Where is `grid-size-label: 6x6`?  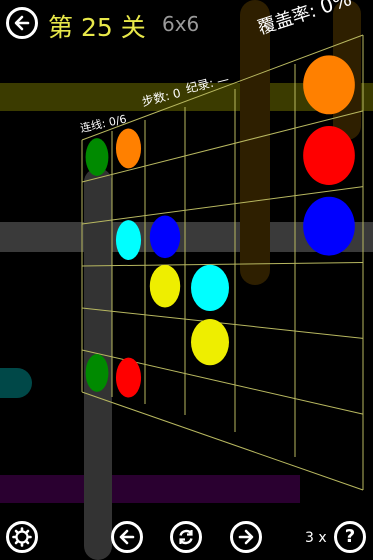
grid-size-label: 6x6 is located at coordinates (181, 24).